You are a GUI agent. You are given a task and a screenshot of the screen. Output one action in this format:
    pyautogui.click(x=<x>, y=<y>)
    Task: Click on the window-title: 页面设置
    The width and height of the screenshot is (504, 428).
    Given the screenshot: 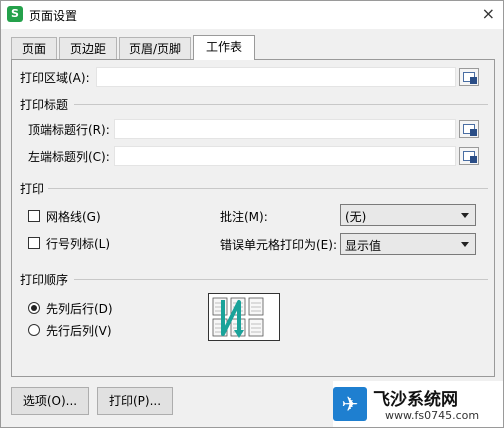 What is the action you would take?
    pyautogui.click(x=53, y=16)
    